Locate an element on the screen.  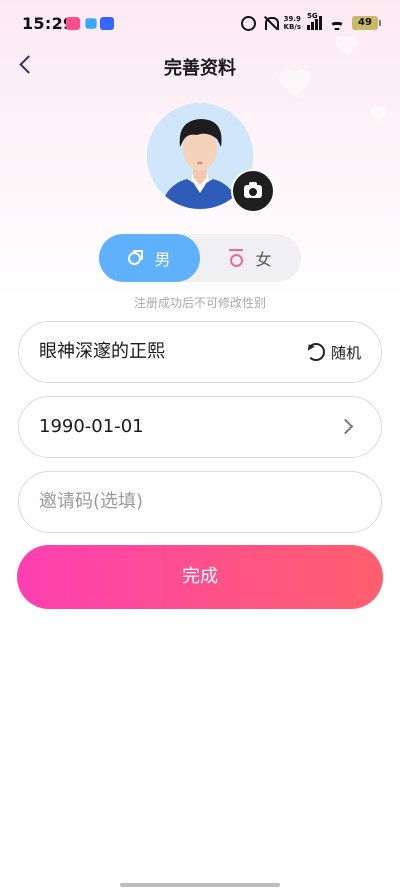
cellular-signal-icon: 5G is located at coordinates (314, 21).